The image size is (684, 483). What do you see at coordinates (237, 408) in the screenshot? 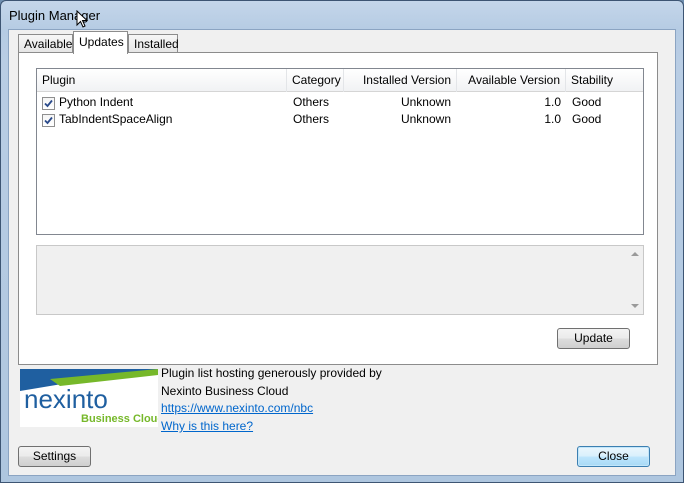
I see `nexinto-url-link: https://www.nexinto.com/nbc` at bounding box center [237, 408].